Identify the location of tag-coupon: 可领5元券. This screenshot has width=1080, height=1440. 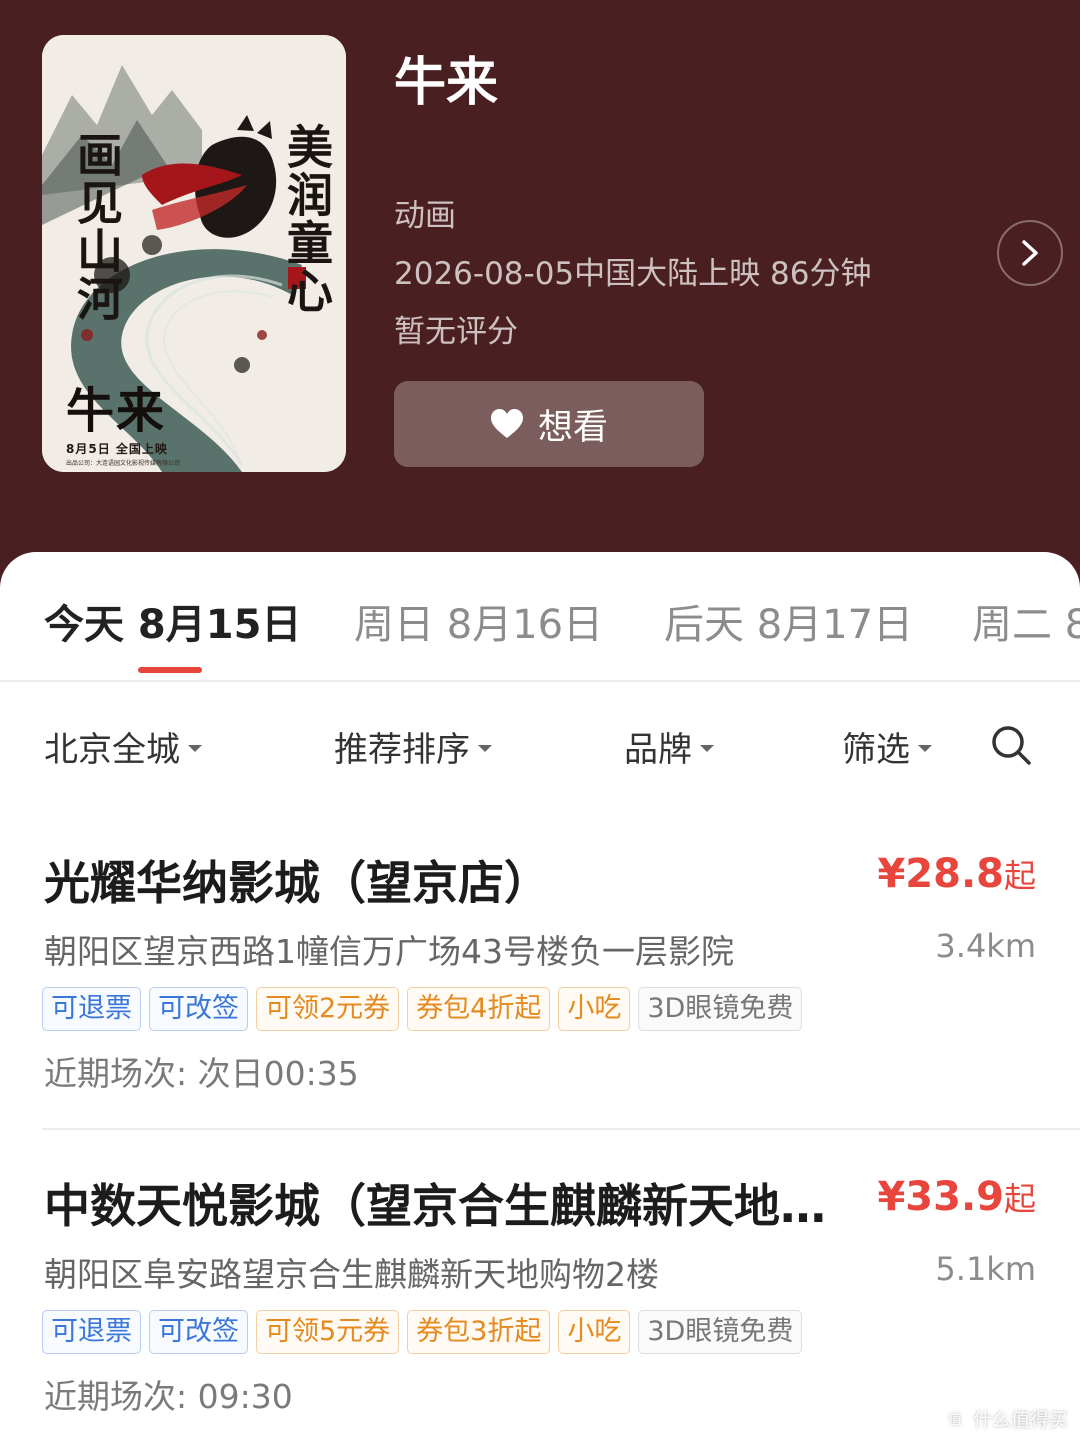
(328, 1332).